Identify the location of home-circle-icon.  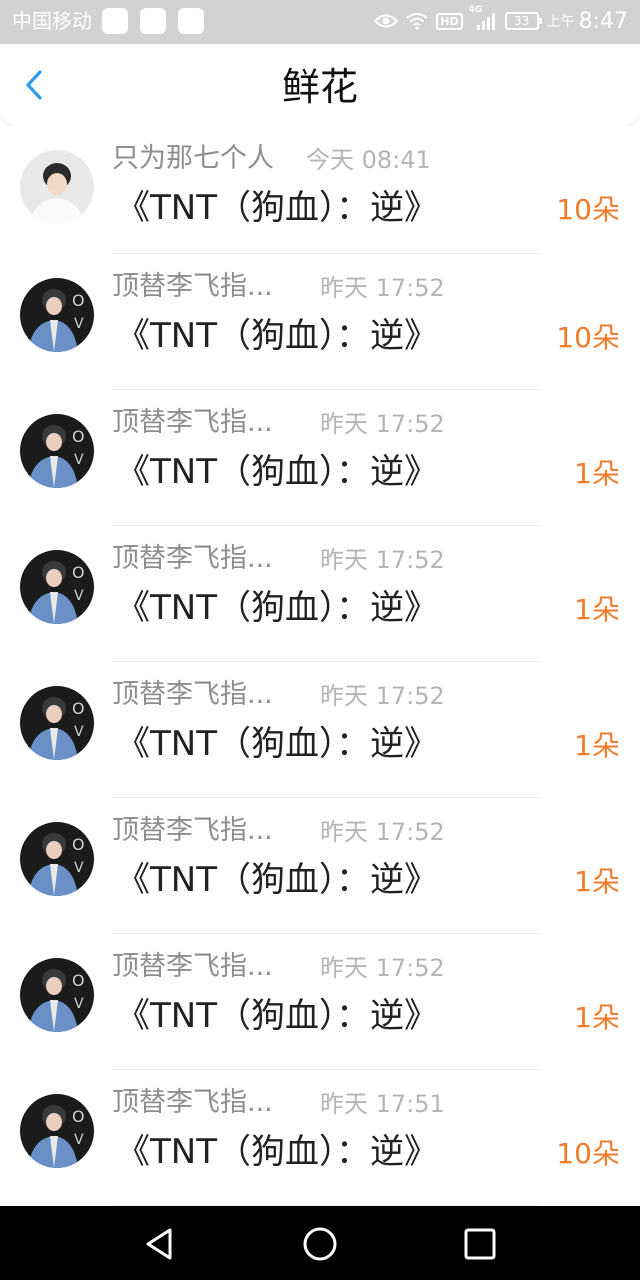
(320, 1244).